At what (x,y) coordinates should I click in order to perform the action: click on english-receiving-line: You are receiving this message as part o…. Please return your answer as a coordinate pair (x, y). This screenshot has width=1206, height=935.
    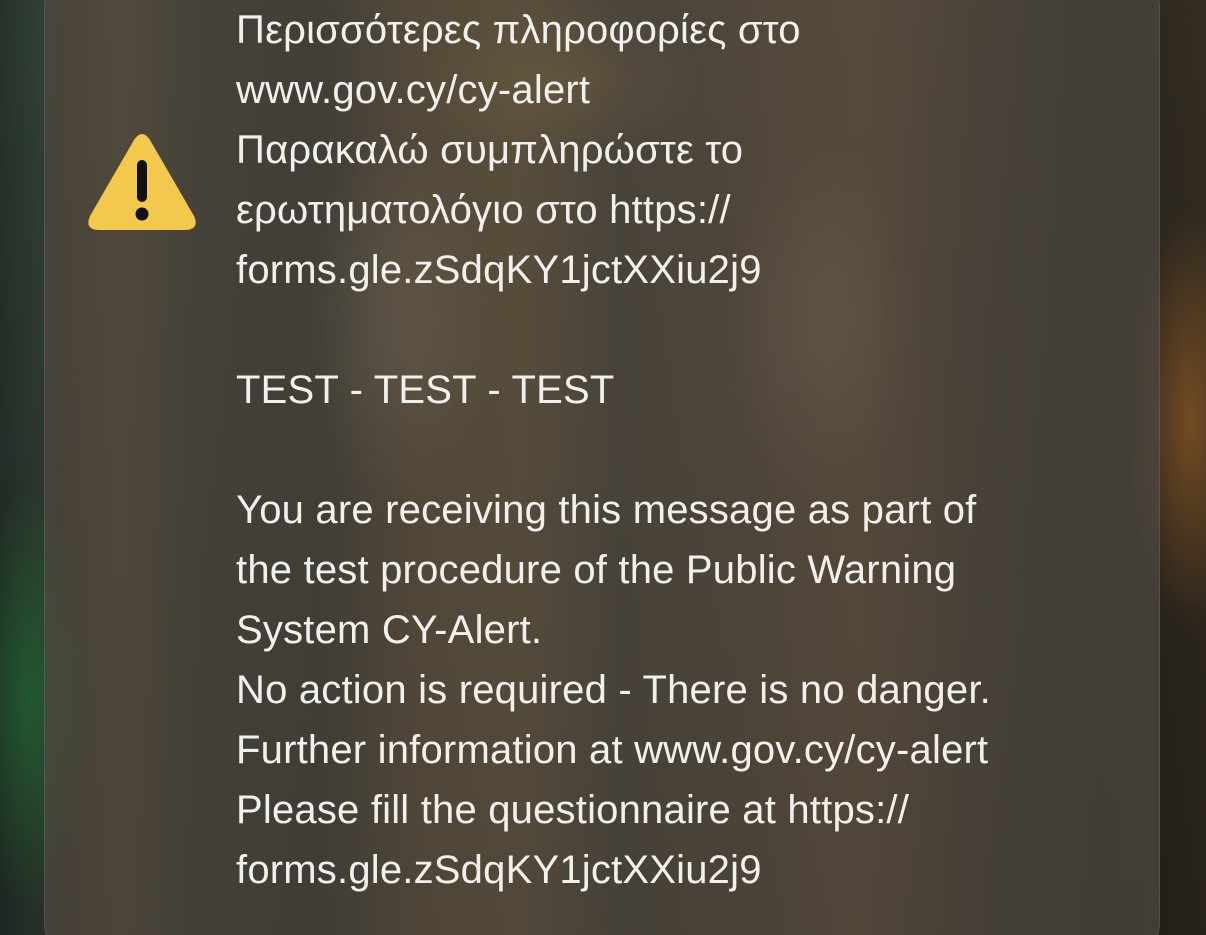
    Looking at the image, I should click on (606, 510).